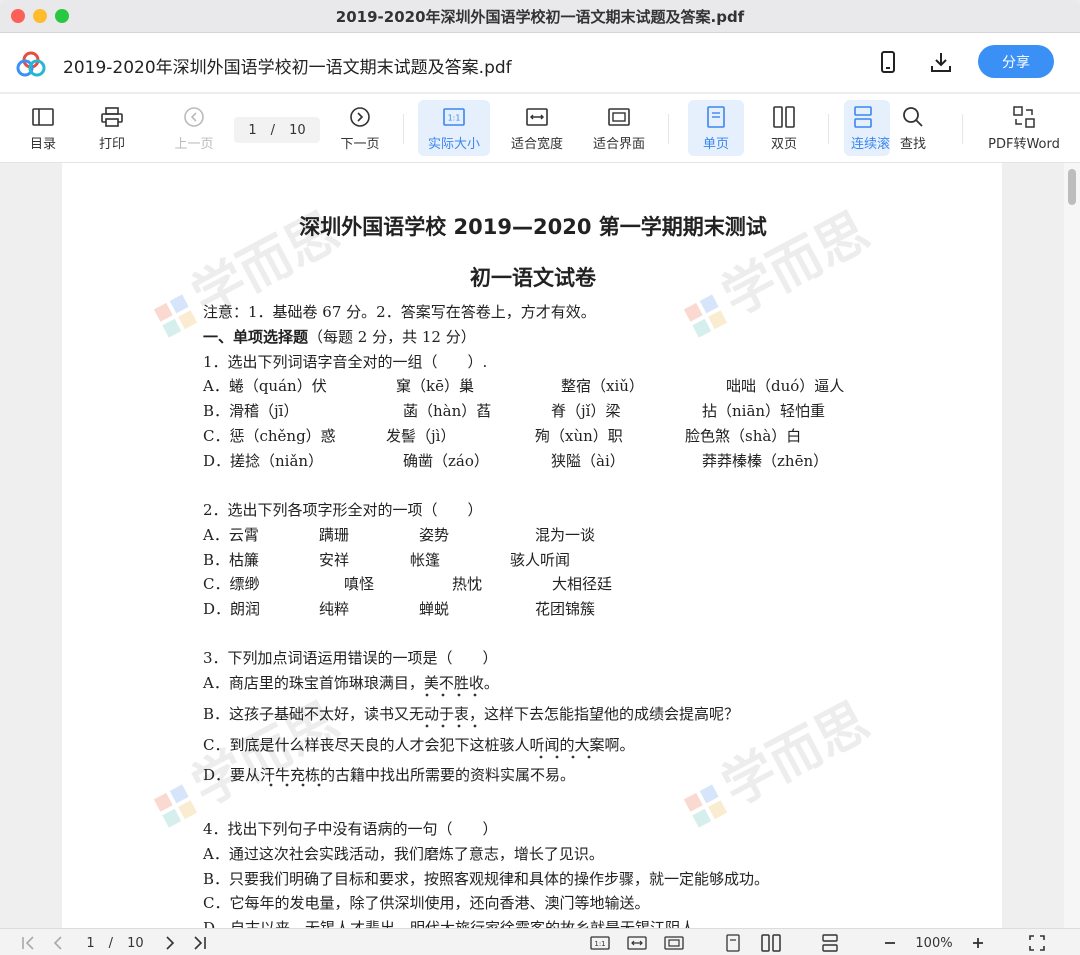 The image size is (1080, 955). What do you see at coordinates (637, 943) in the screenshot?
I see `fit-width-small-icon` at bounding box center [637, 943].